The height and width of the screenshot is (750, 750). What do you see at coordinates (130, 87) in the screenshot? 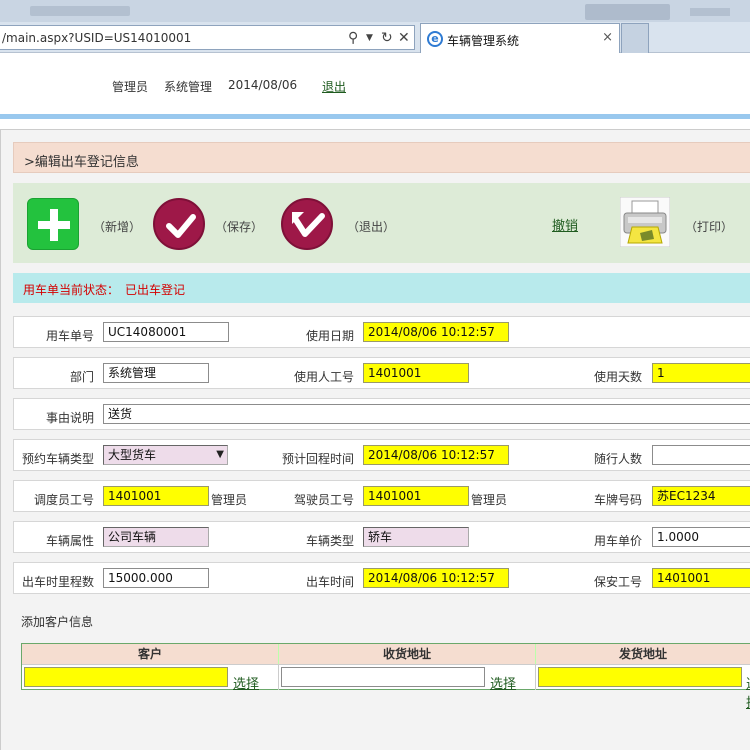
I see `header-user: 管理员` at bounding box center [130, 87].